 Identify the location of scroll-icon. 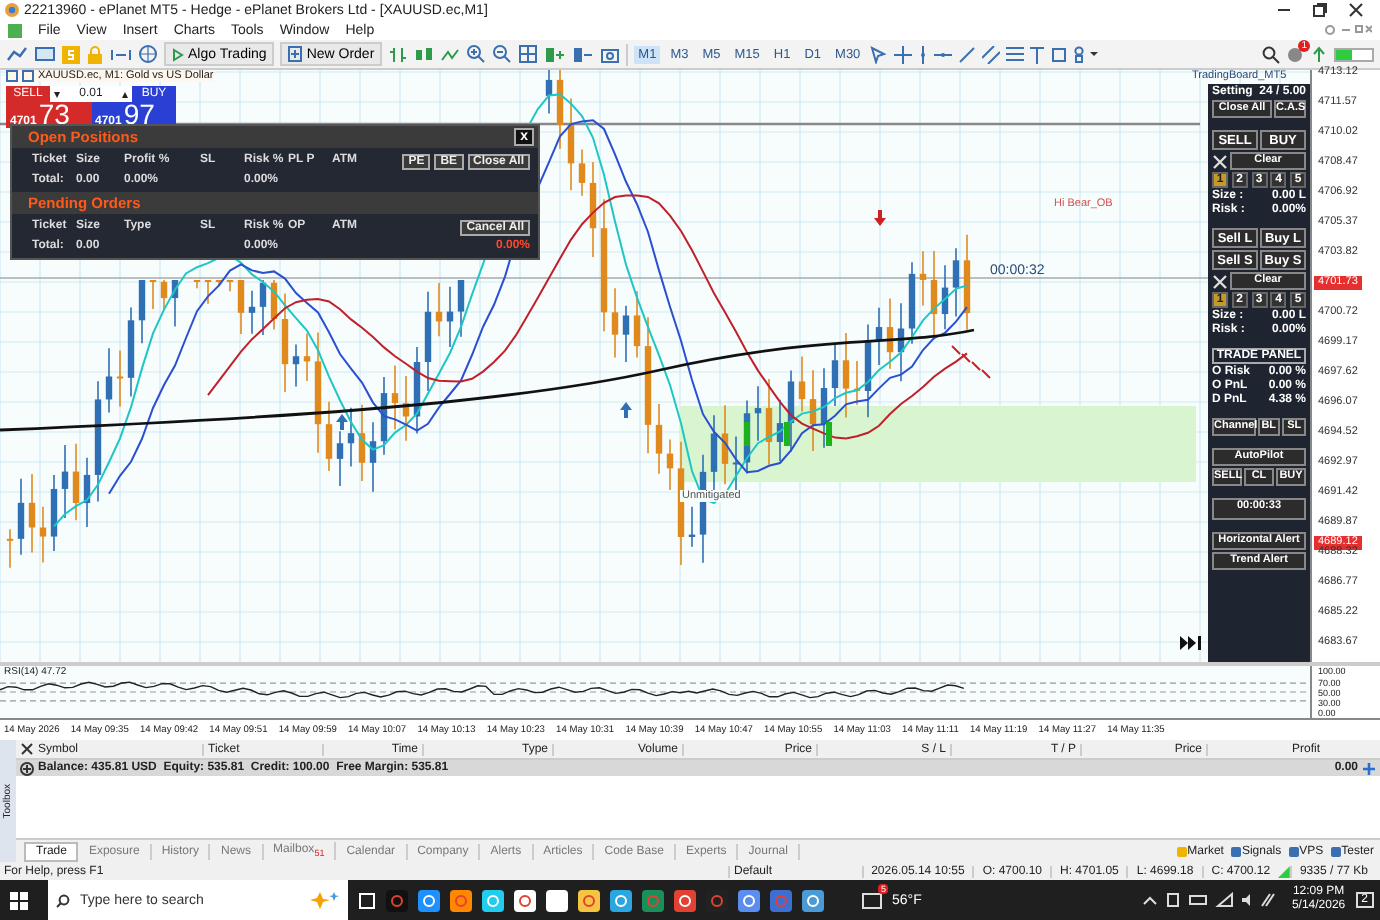
(555, 54).